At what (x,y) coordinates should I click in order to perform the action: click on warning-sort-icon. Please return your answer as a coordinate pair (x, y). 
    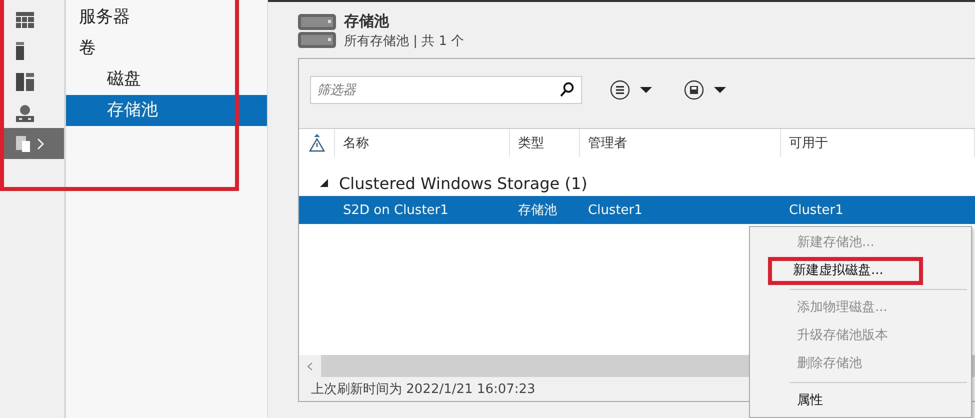
    Looking at the image, I should click on (317, 143).